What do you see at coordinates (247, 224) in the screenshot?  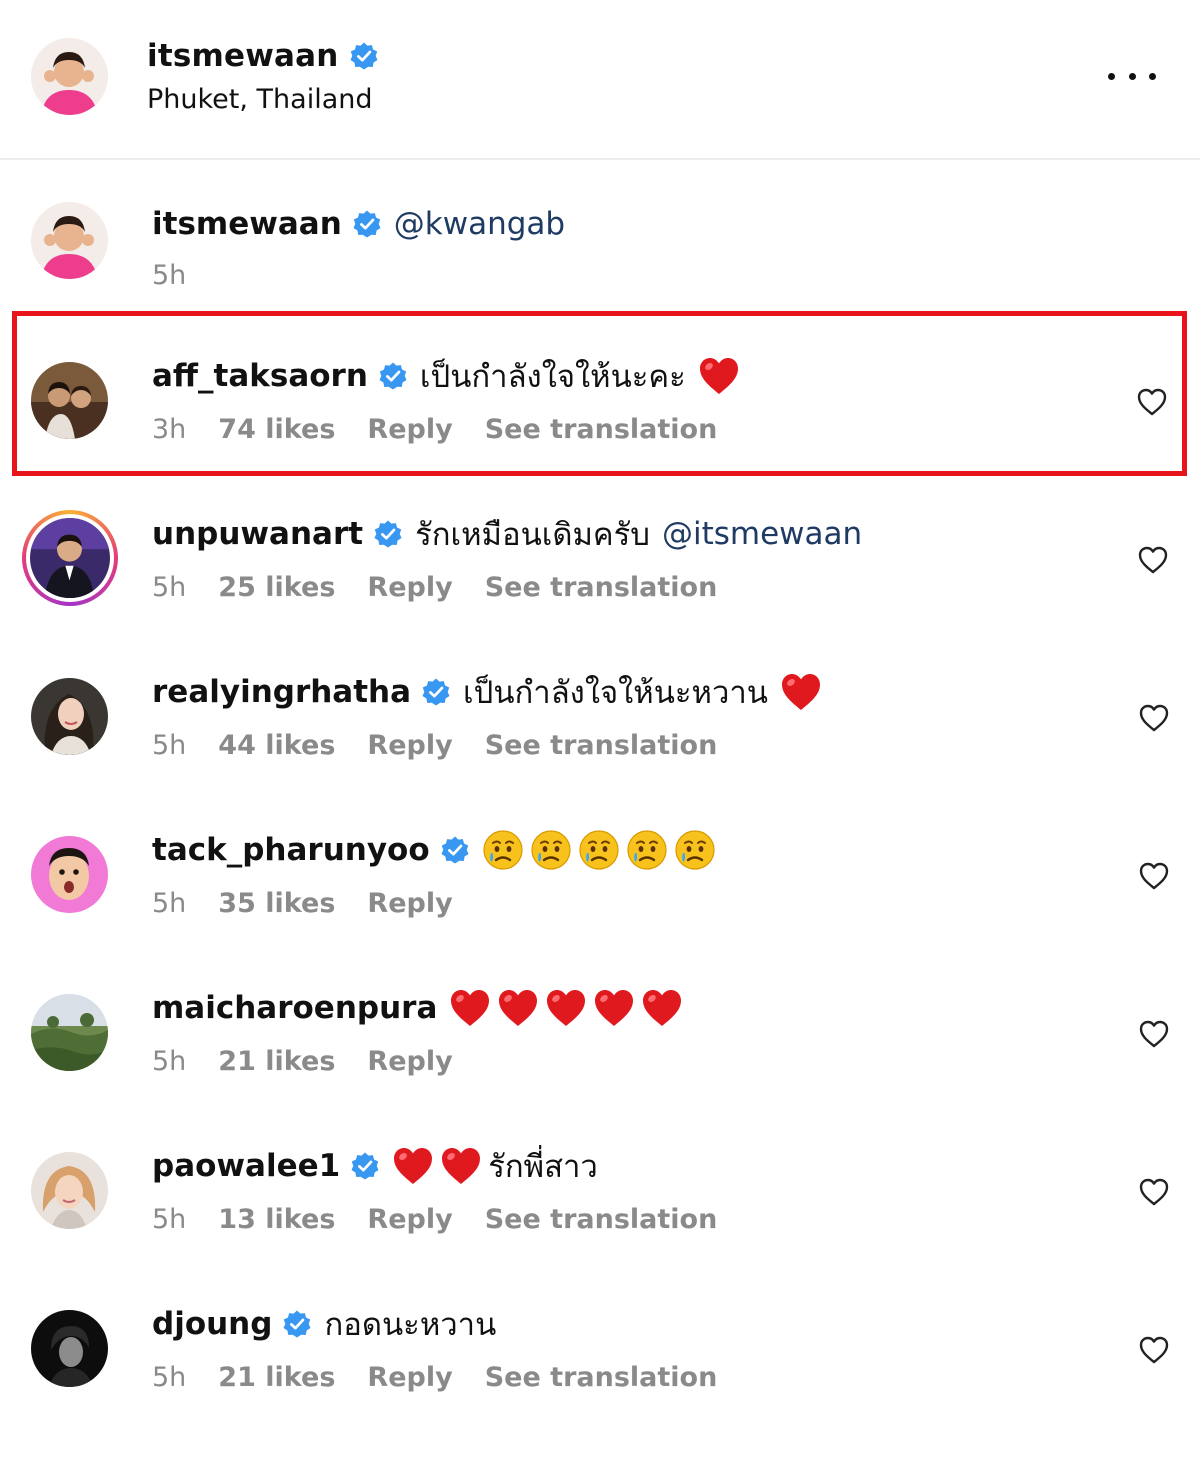 I see `comment-username: itsmewaan` at bounding box center [247, 224].